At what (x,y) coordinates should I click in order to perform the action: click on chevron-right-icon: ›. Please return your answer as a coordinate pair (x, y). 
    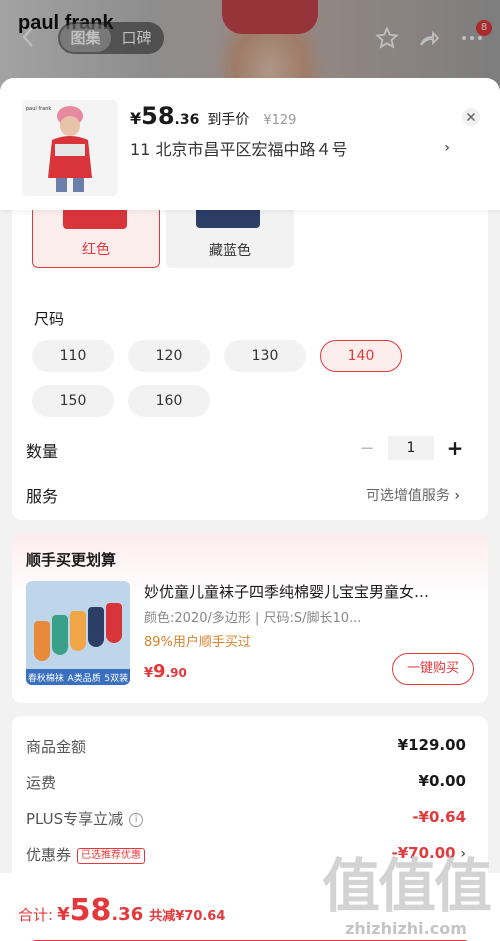
    Looking at the image, I should click on (457, 496).